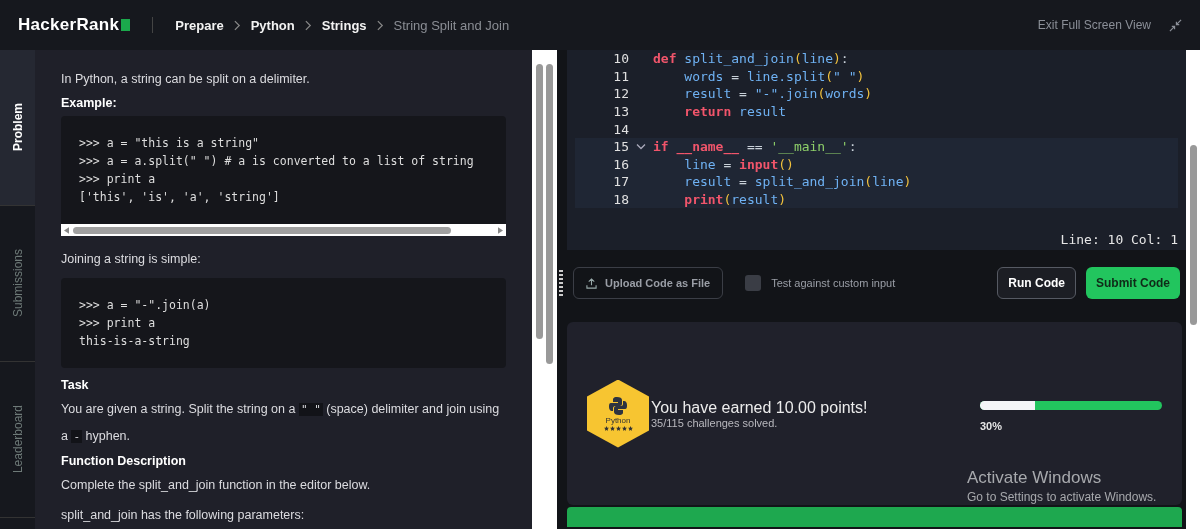  What do you see at coordinates (833, 283) in the screenshot?
I see `checkbox-label: Test against custom input` at bounding box center [833, 283].